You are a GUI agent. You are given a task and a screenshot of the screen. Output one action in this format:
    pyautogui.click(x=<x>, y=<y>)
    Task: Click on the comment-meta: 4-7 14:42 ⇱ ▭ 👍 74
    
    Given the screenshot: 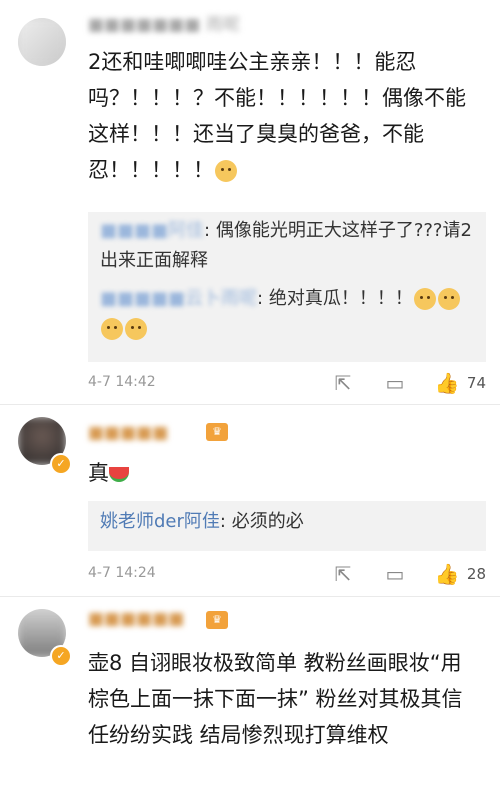 What is the action you would take?
    pyautogui.click(x=287, y=383)
    